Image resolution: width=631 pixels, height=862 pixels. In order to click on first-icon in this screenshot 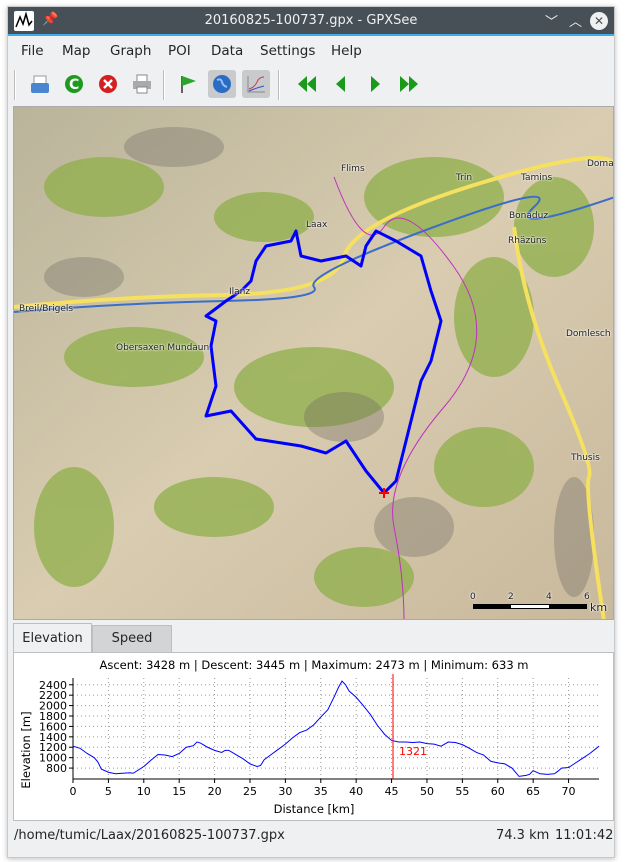, I will do `click(307, 84)`.